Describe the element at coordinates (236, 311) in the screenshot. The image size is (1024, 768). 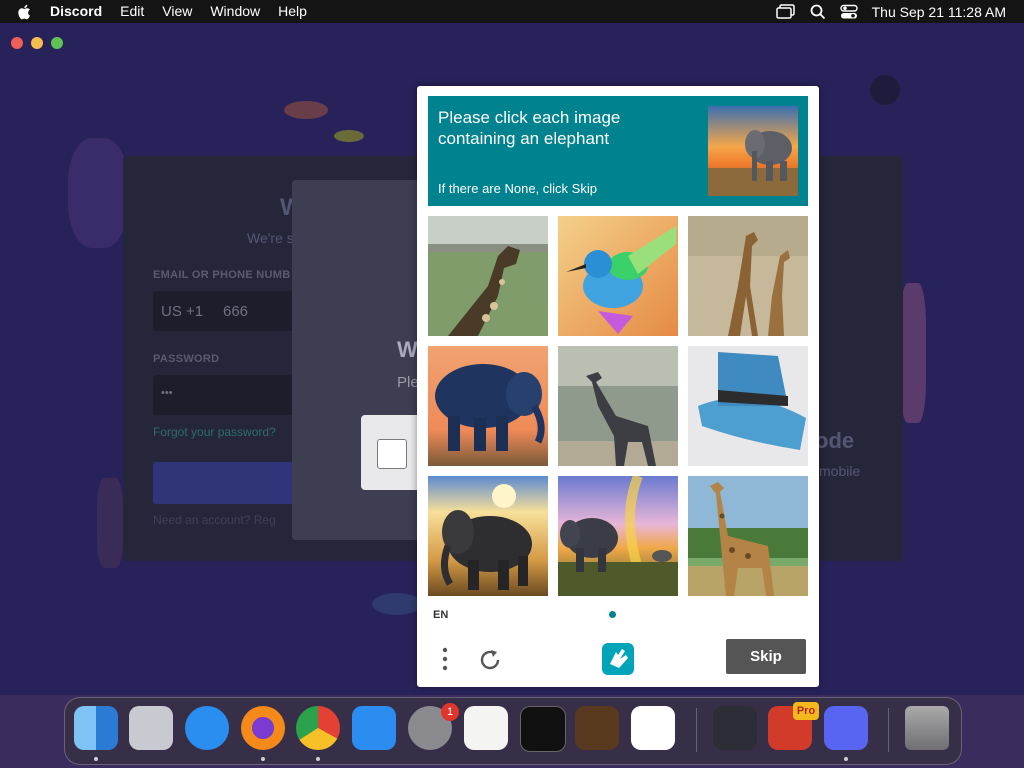
I see `phone-value: 666` at that location.